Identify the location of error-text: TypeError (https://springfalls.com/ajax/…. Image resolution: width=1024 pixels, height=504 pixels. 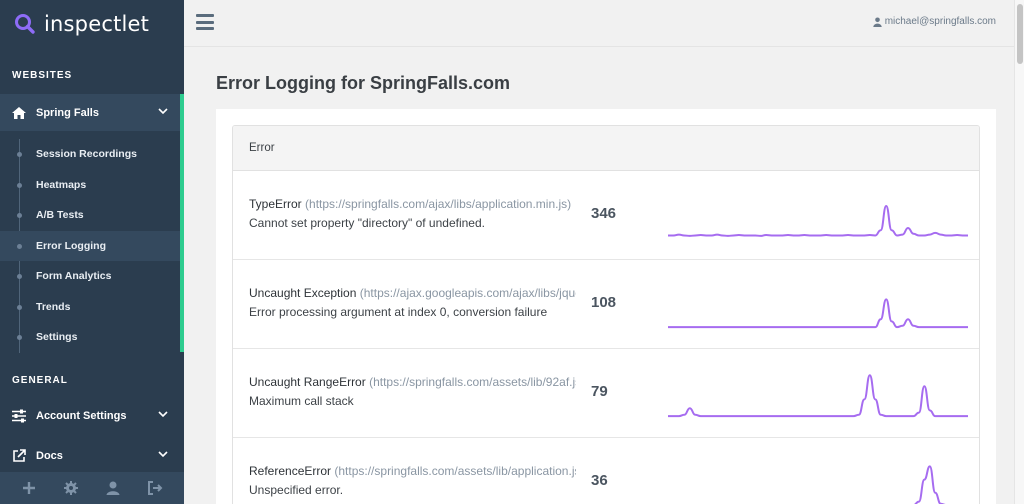
(412, 214).